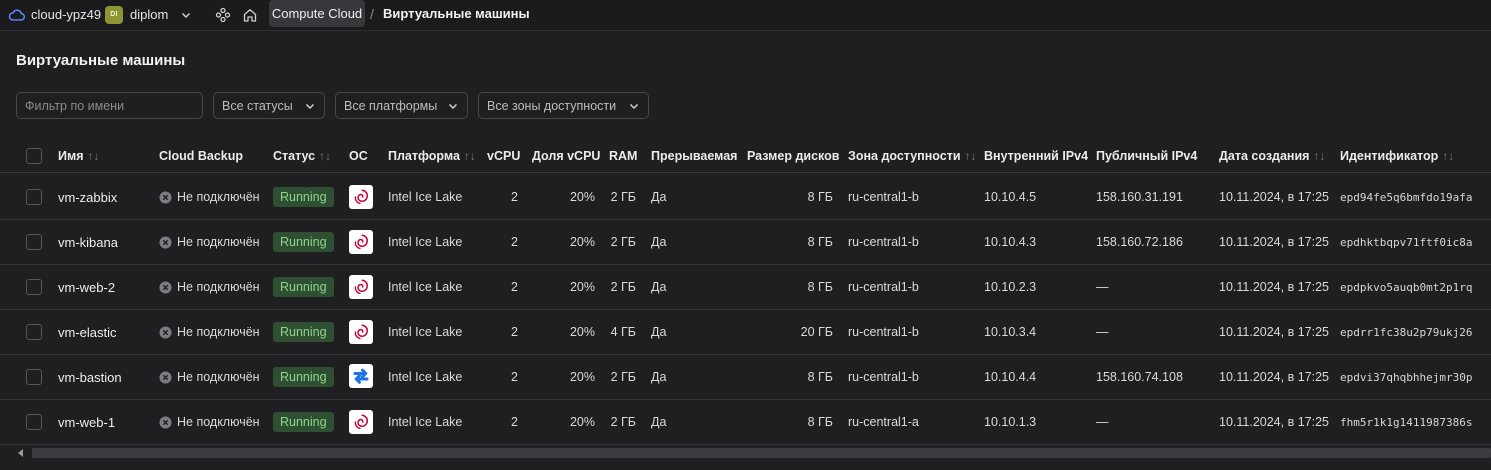  I want to click on folder-switcher: DI diplom, so click(148, 14).